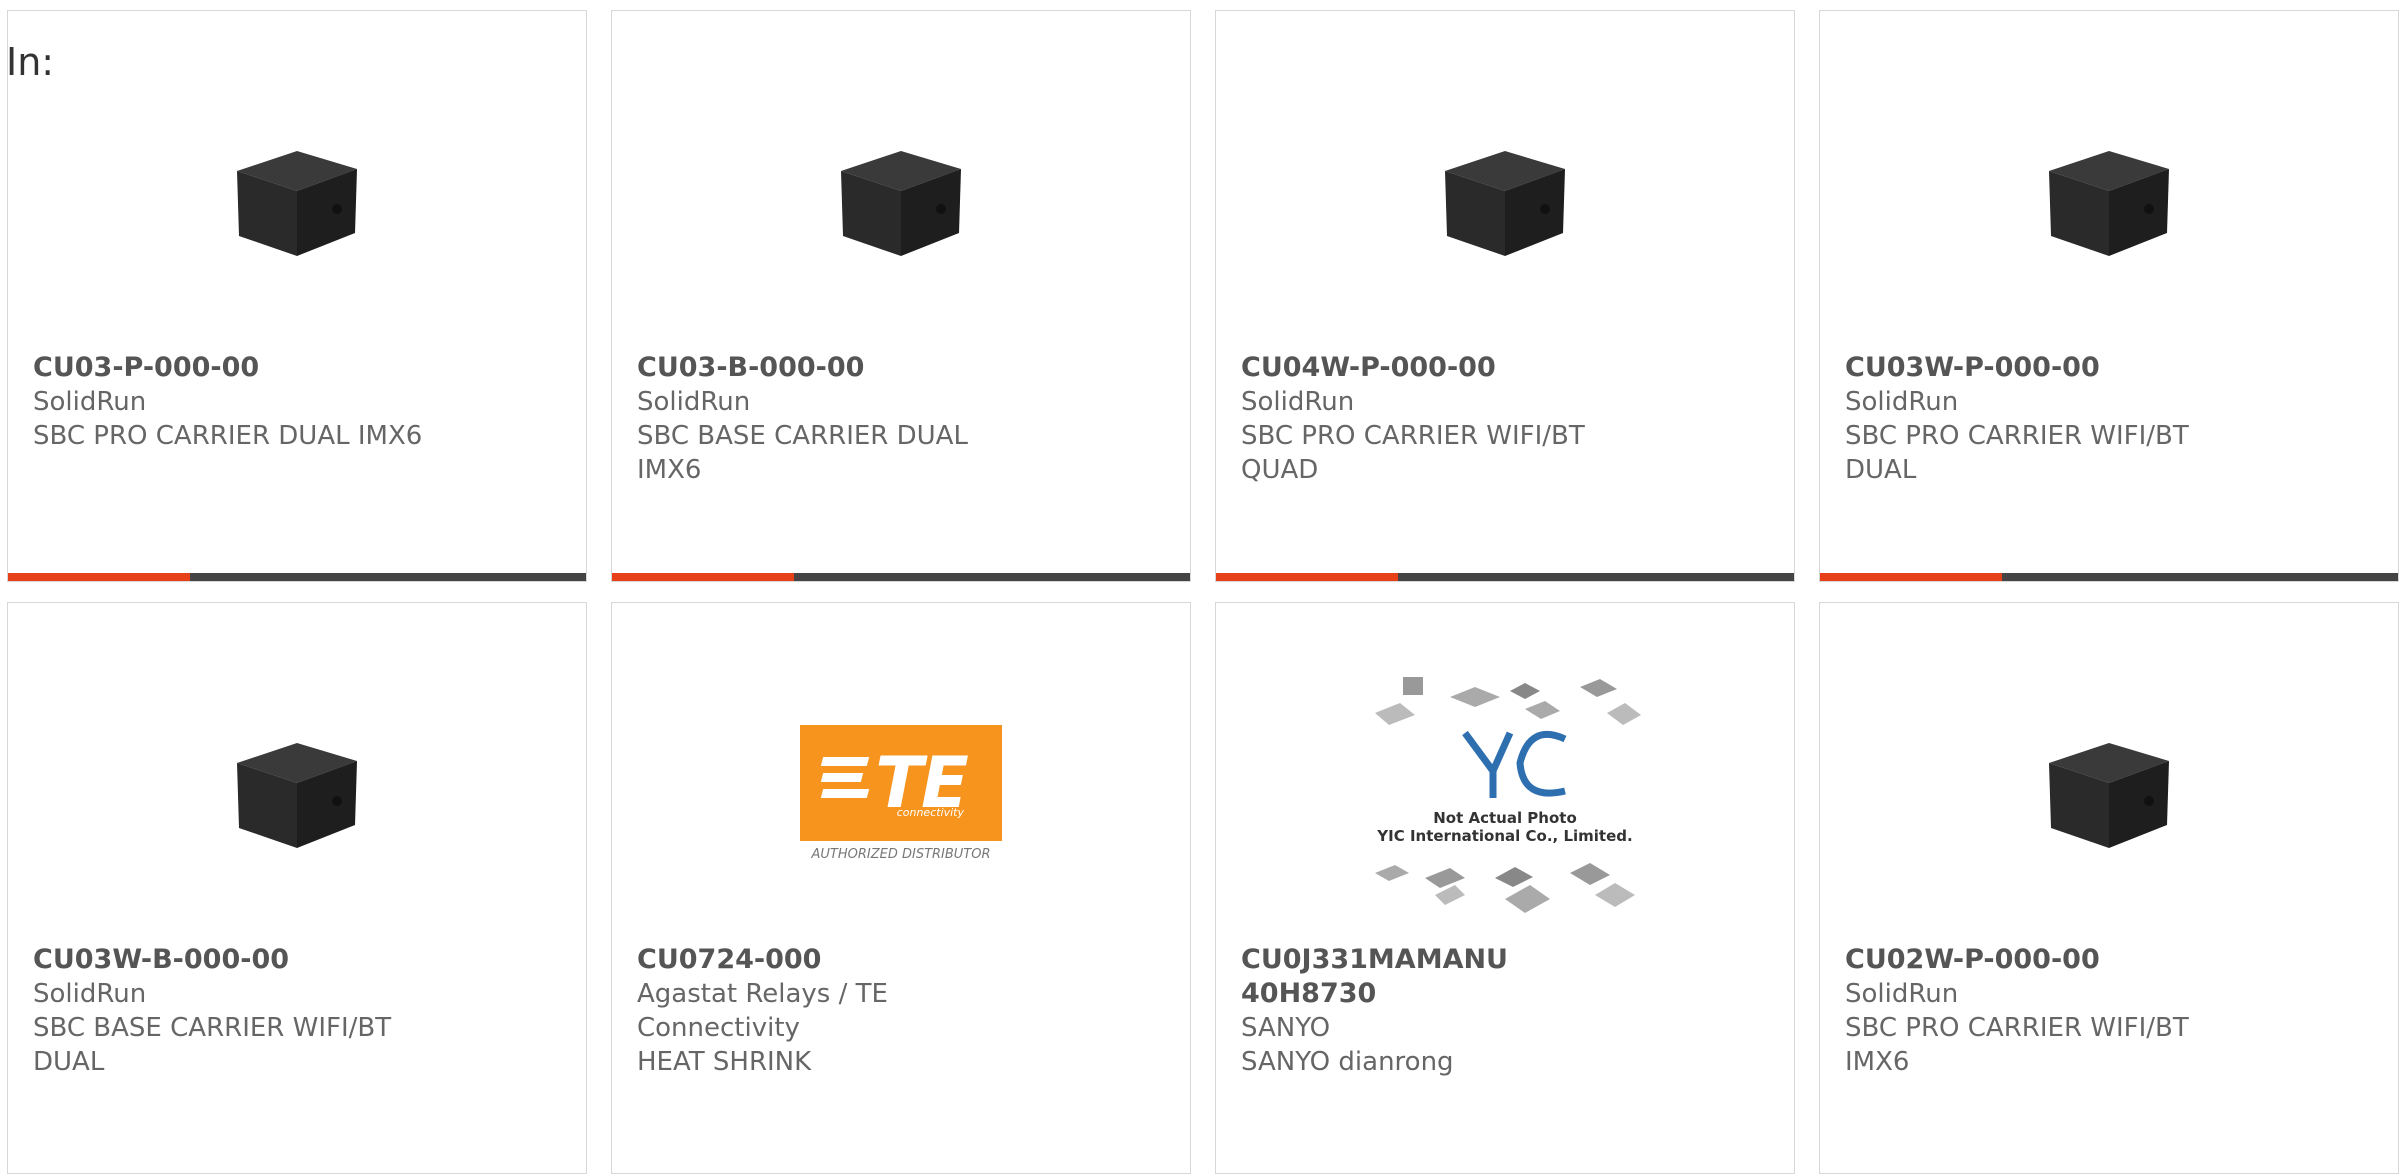 The width and height of the screenshot is (2400, 1174). Describe the element at coordinates (1347, 1062) in the screenshot. I see `description: SANYO dianrong` at that location.